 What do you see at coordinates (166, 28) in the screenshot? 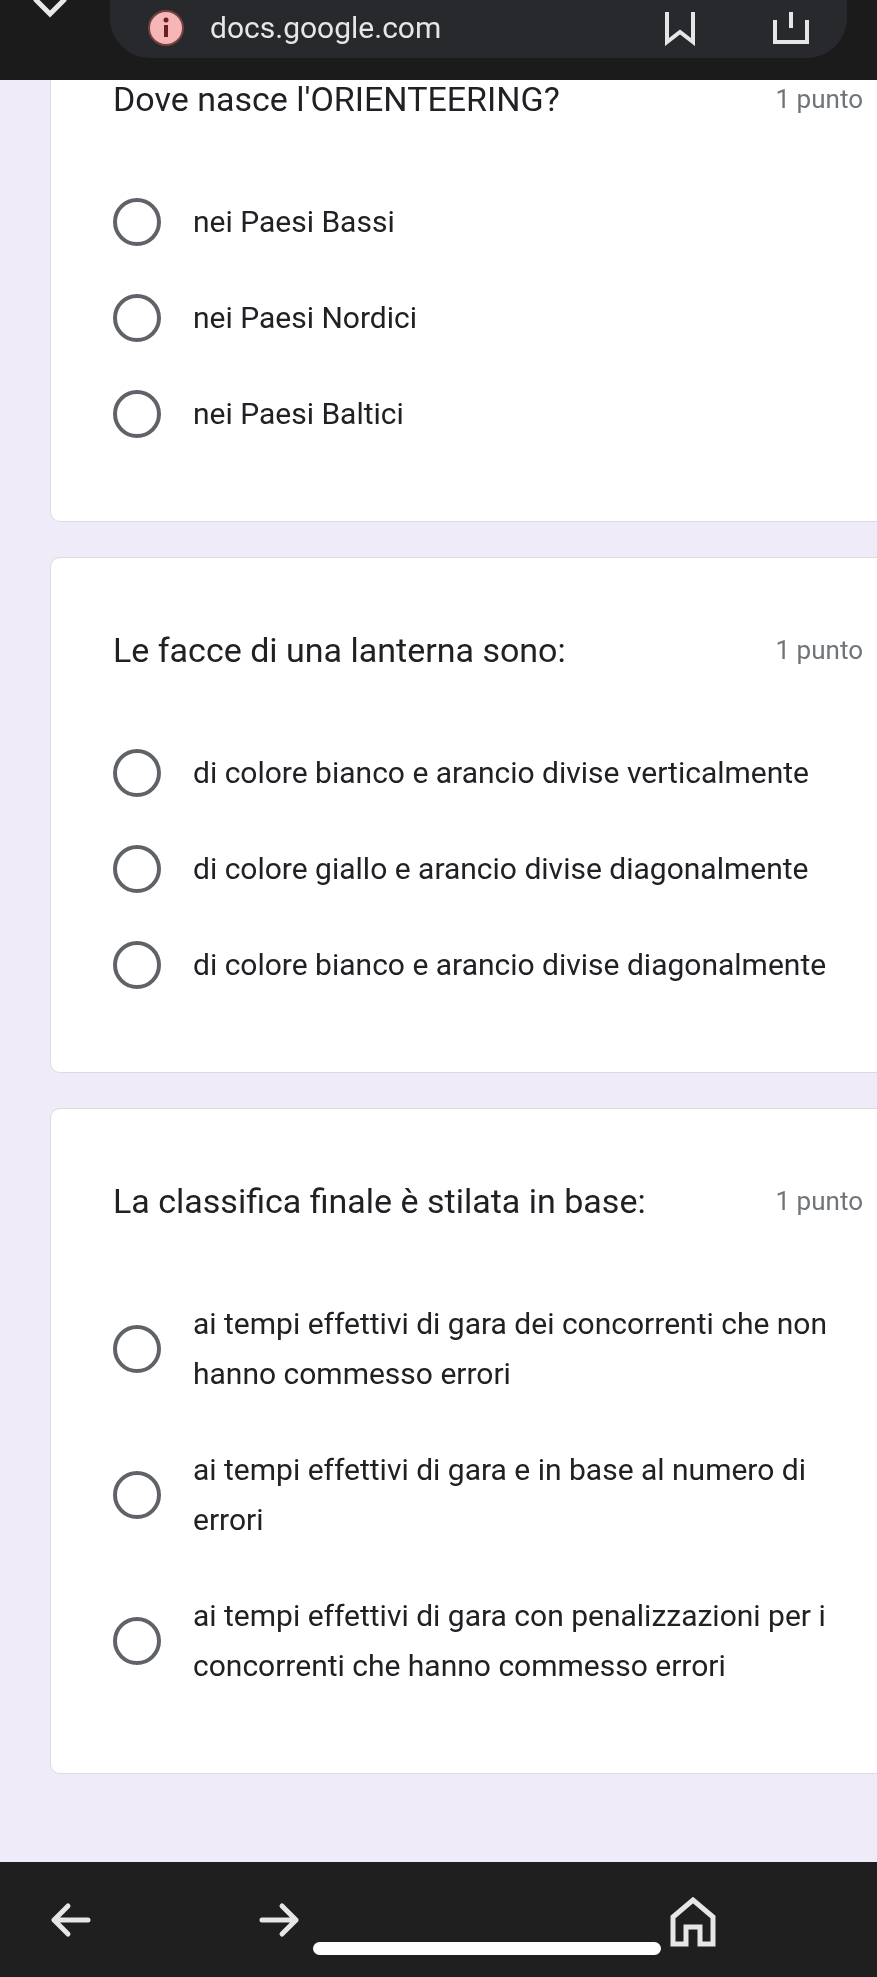
I see `info-icon` at bounding box center [166, 28].